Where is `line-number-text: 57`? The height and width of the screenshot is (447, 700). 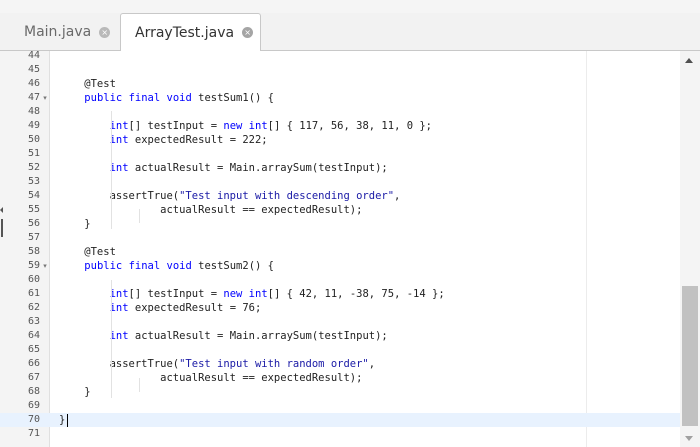
line-number-text: 57 is located at coordinates (33, 237).